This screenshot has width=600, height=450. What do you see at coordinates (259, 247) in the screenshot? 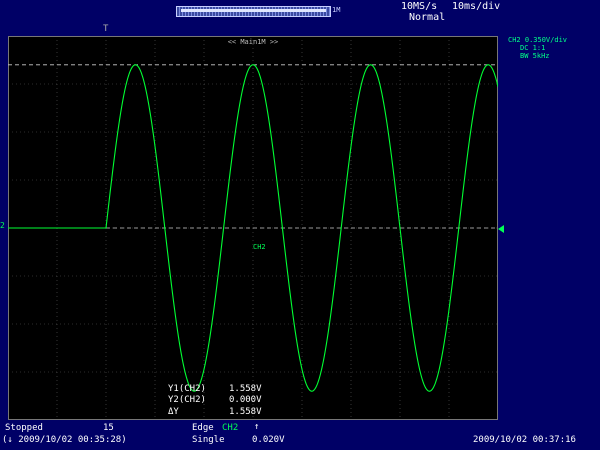
I see `trace-channel-label: CH2` at bounding box center [259, 247].